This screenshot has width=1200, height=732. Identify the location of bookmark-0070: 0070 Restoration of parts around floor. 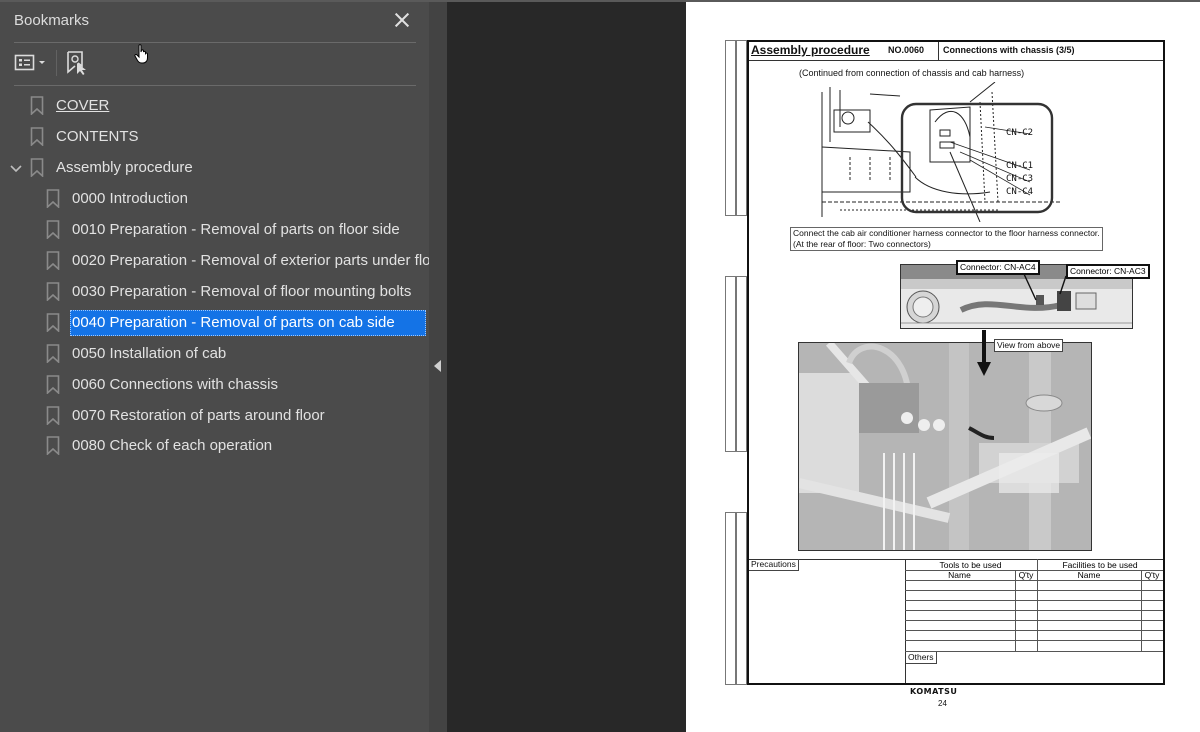
(186, 415).